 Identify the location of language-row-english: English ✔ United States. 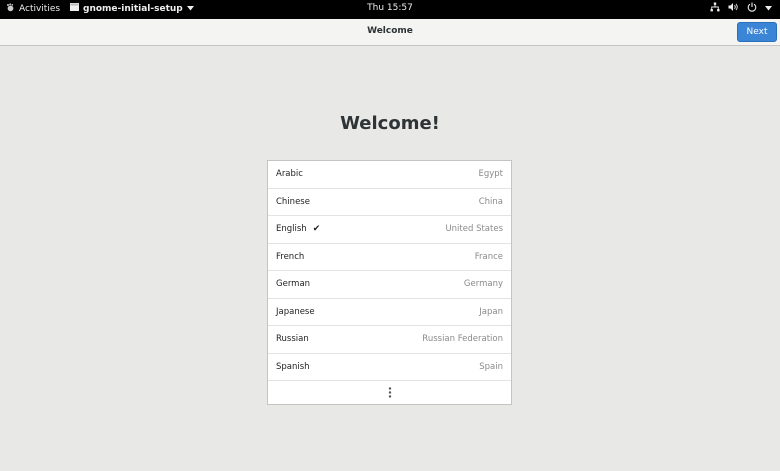
(389, 230).